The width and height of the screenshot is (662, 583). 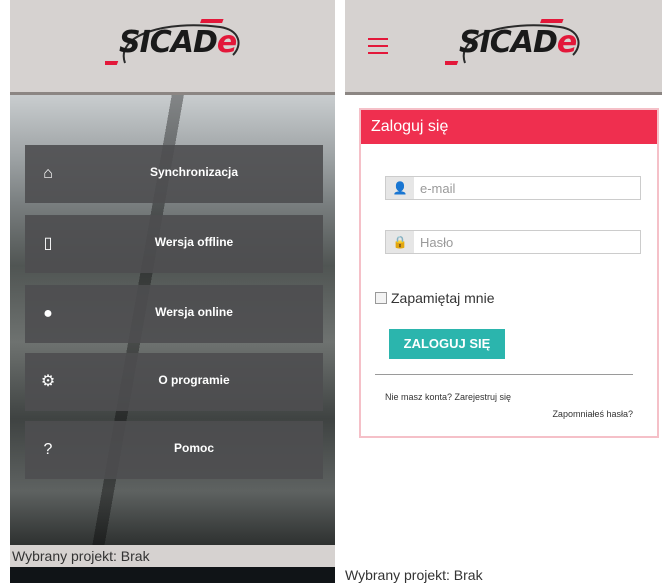 I want to click on login-button: ZALOGUJ SIĘ, so click(x=447, y=344).